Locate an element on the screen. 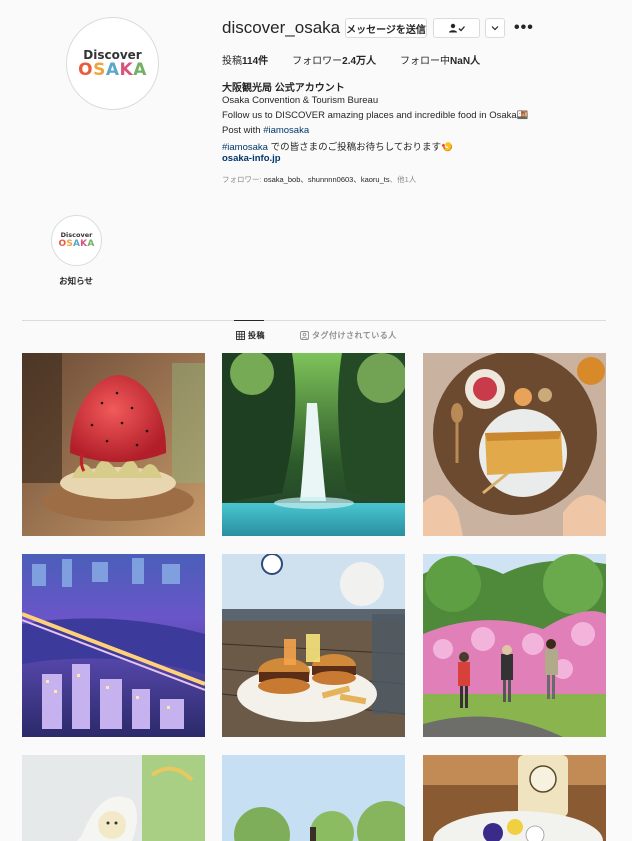  profile-avatar: Discover OSAKA is located at coordinates (112, 63).